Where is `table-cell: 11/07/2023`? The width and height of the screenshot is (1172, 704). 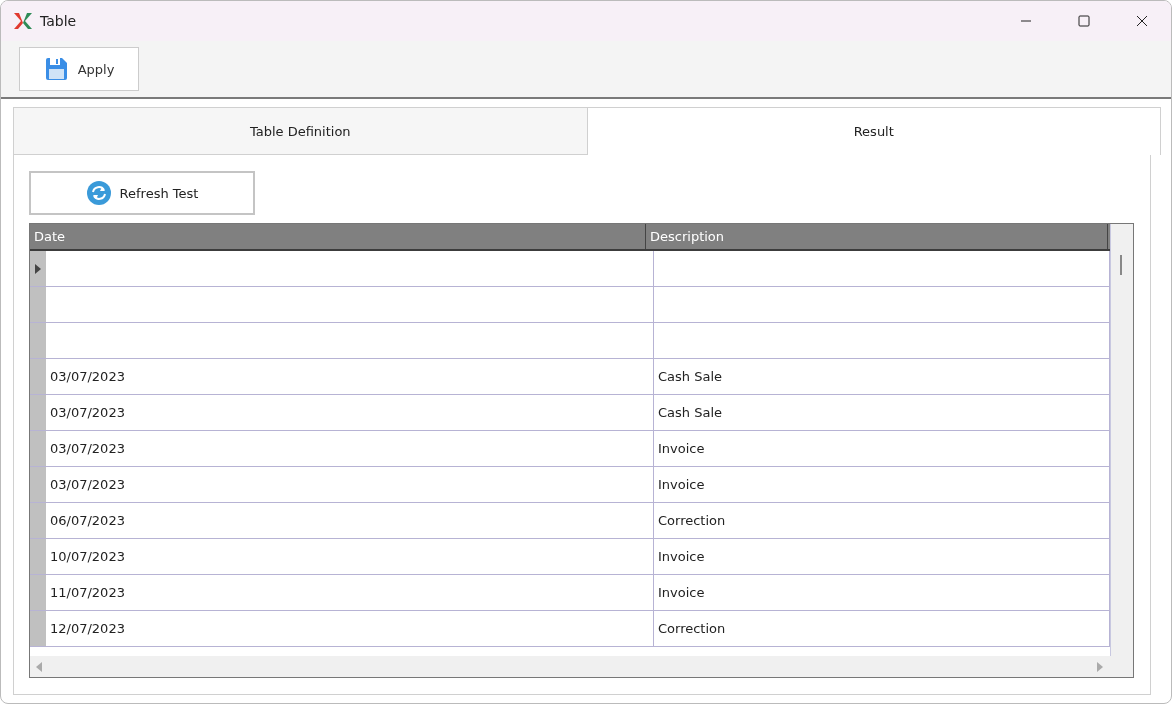 table-cell: 11/07/2023 is located at coordinates (350, 592).